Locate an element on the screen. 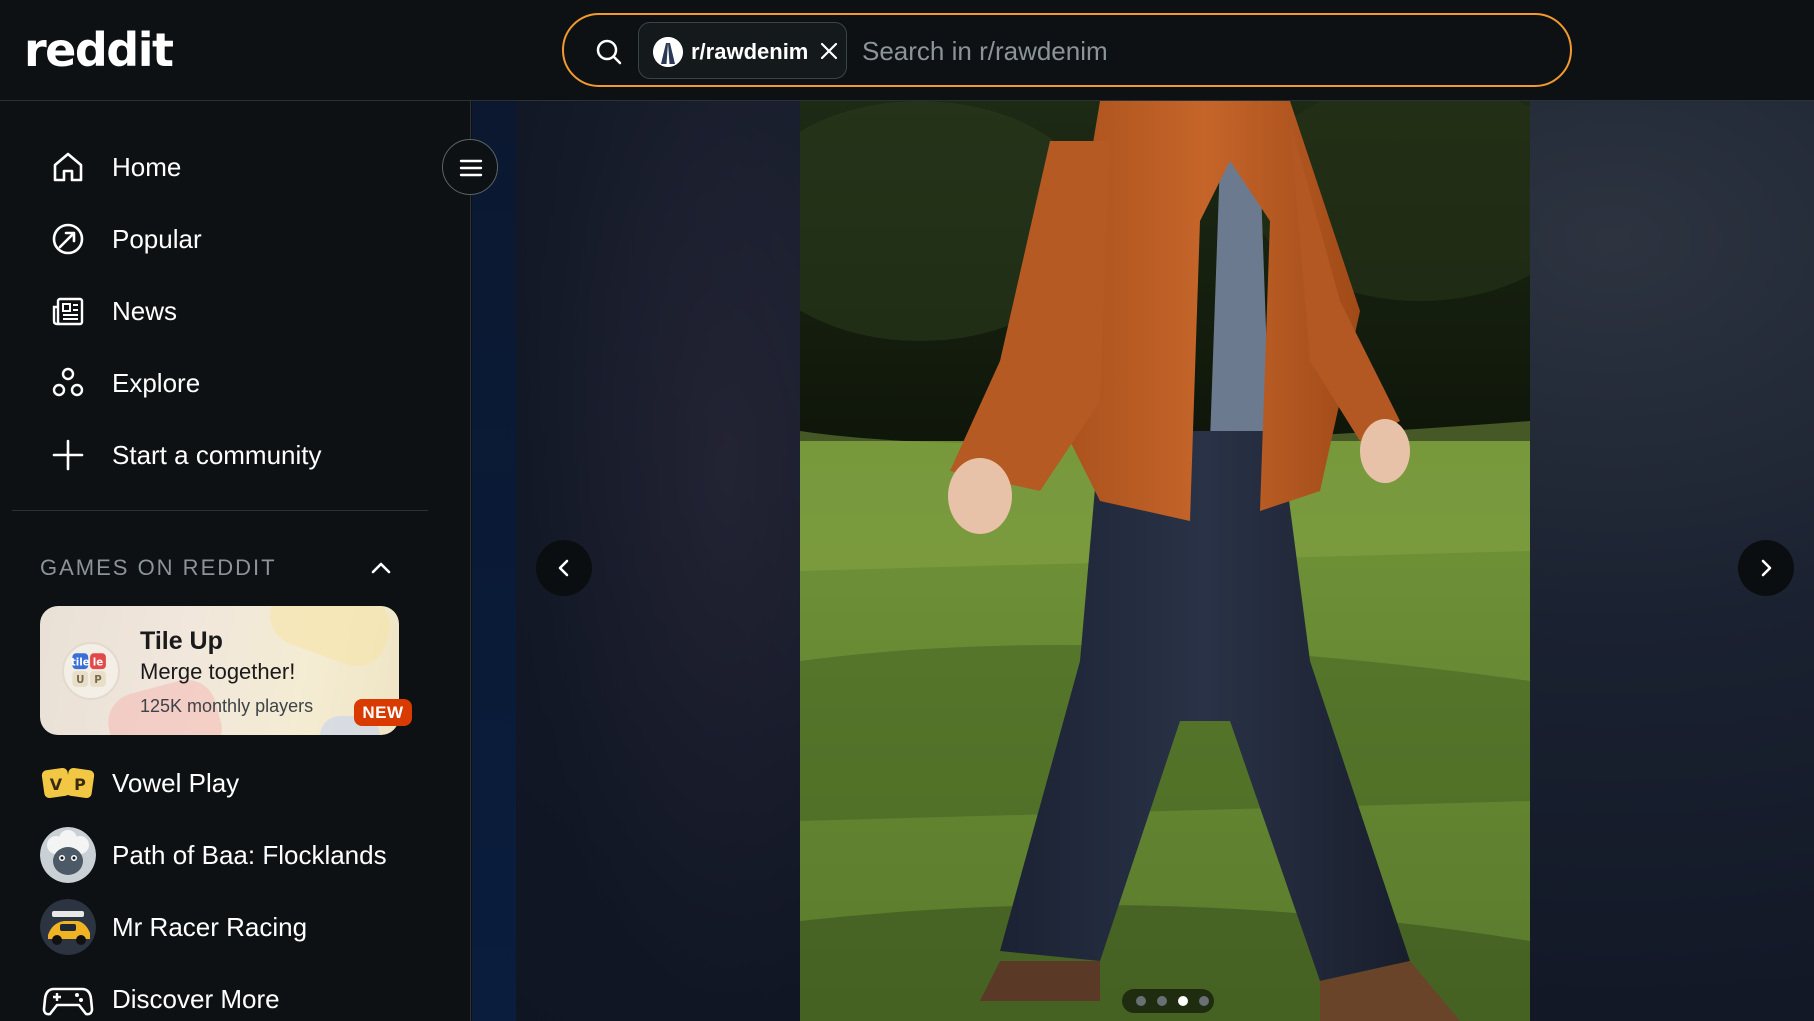 The height and width of the screenshot is (1021, 1814). previous-image-button is located at coordinates (564, 568).